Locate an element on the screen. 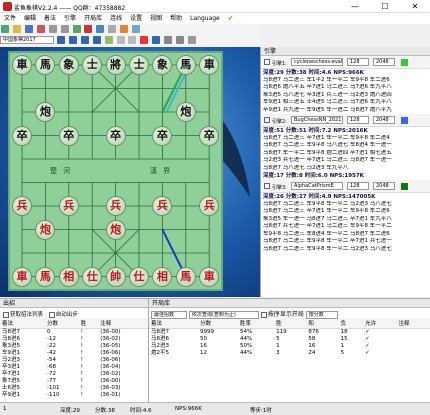 The height and width of the screenshot is (415, 430). piece-black: 象 is located at coordinates (68, 65).